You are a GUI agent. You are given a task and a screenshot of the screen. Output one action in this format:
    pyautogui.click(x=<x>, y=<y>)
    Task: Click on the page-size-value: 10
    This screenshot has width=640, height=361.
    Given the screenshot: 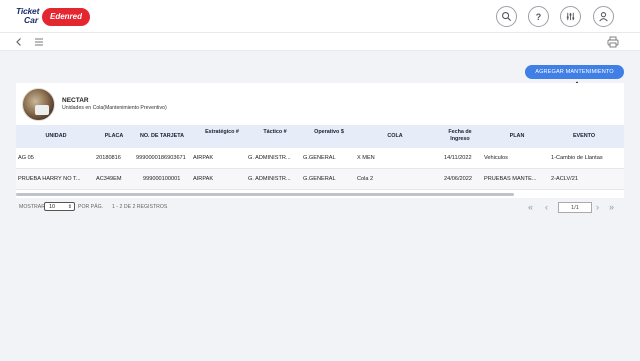 What is the action you would take?
    pyautogui.click(x=52, y=207)
    